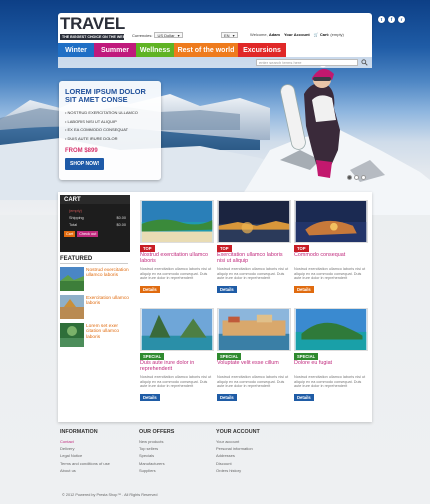  I want to click on product-title: Voluptate velit esse cillum, so click(254, 363).